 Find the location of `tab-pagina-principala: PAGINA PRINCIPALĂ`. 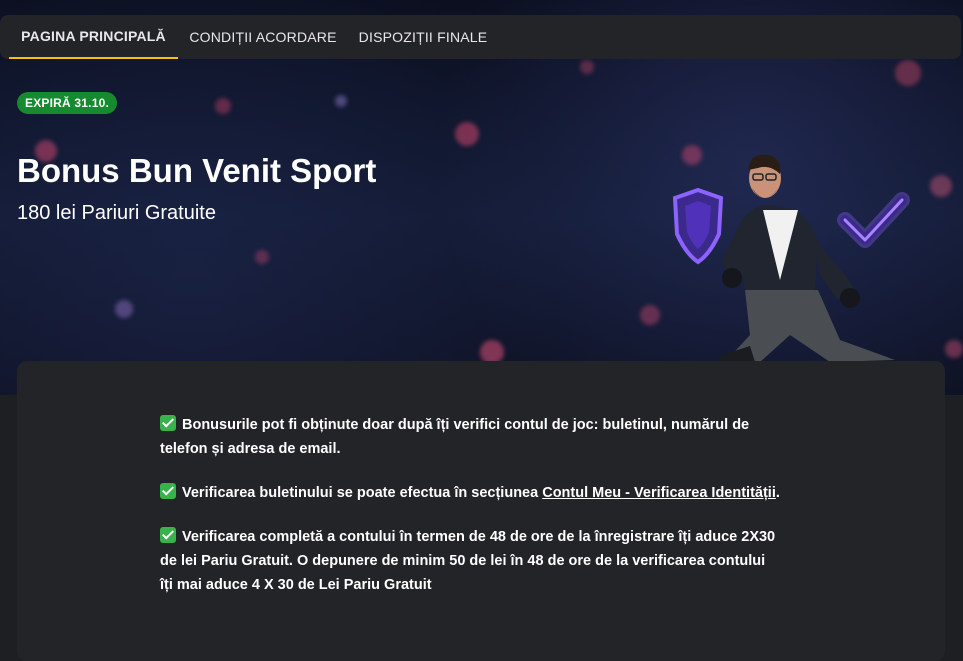

tab-pagina-principala: PAGINA PRINCIPALĂ is located at coordinates (93, 37).